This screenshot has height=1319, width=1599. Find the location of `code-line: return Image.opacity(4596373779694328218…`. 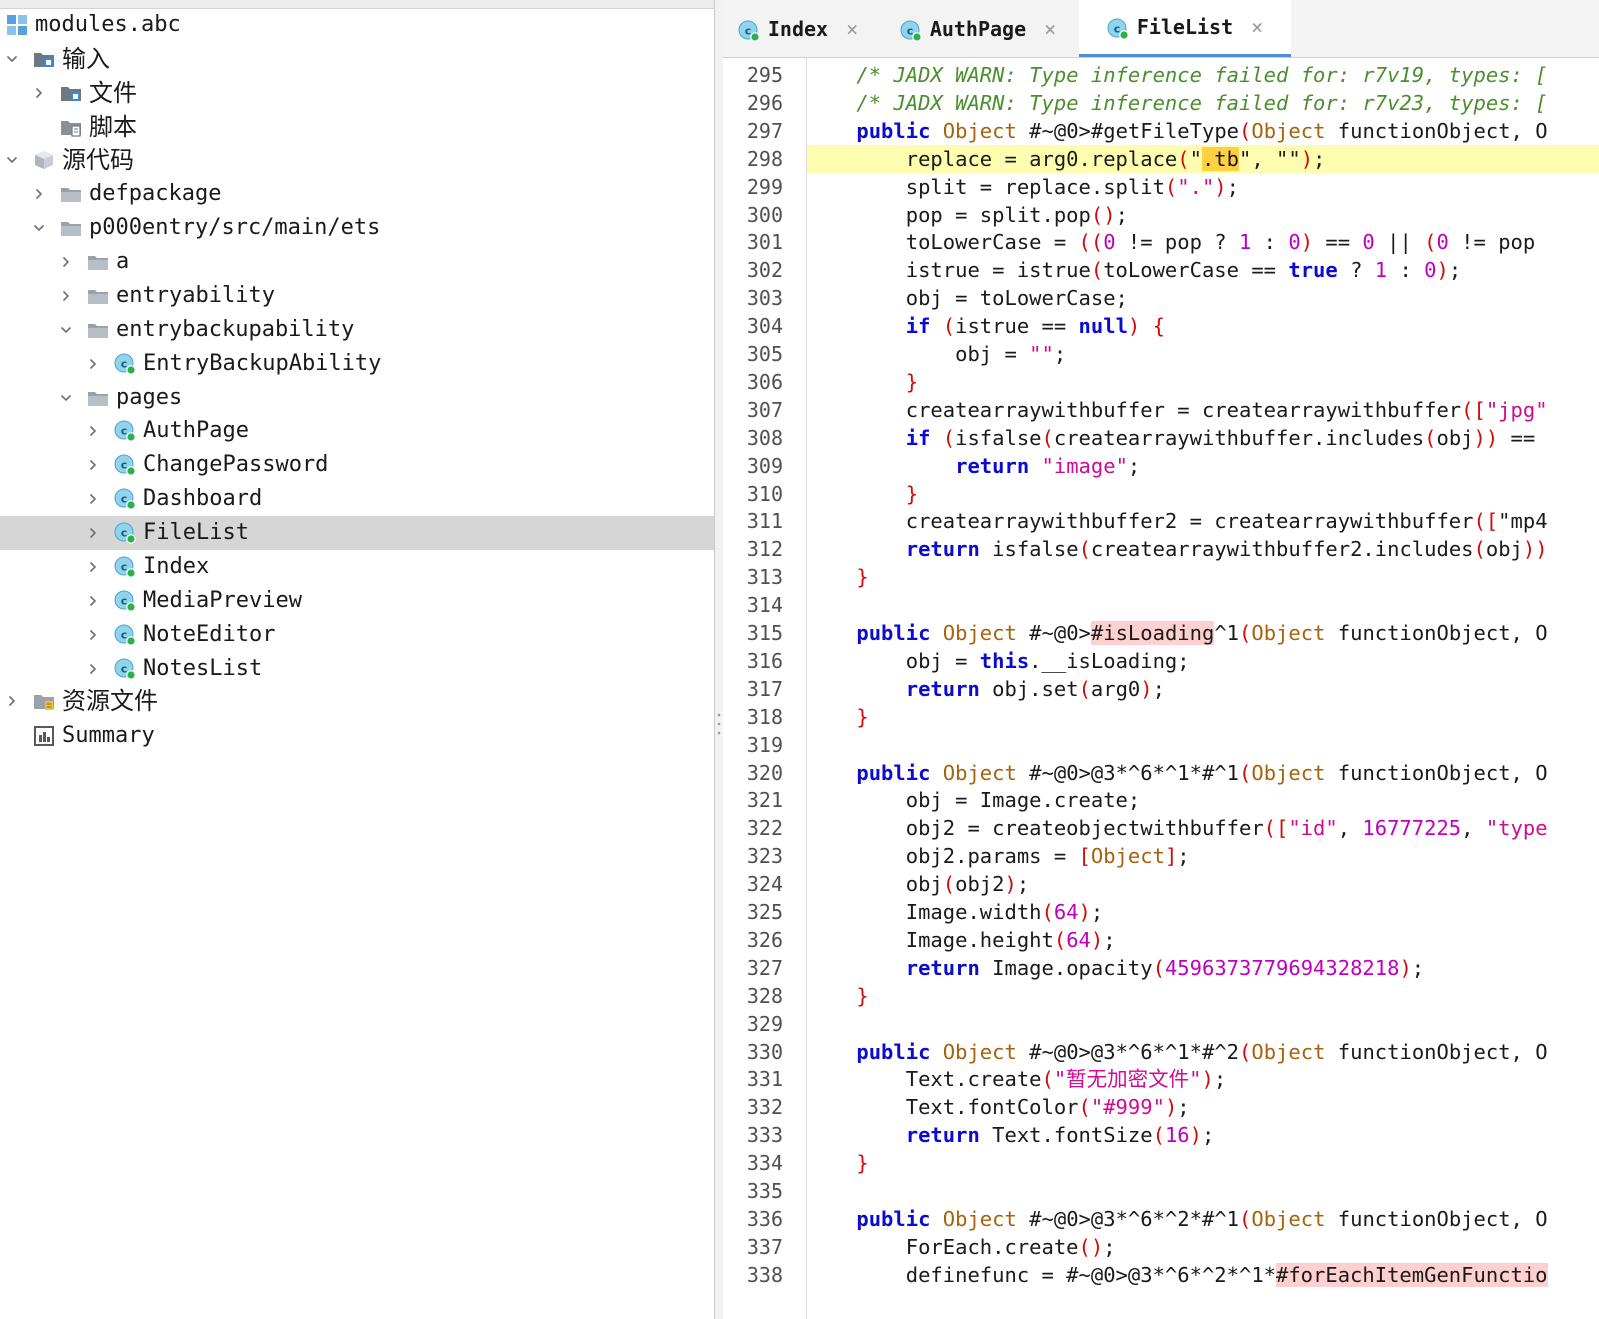

code-line: return Image.opacity(4596373779694328218… is located at coordinates (1203, 968).